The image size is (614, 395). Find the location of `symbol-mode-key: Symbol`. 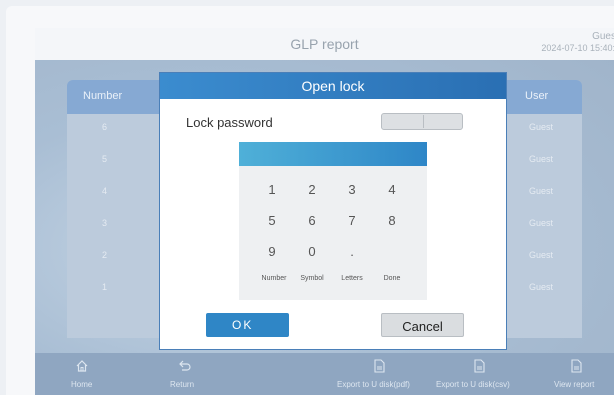

symbol-mode-key: Symbol is located at coordinates (312, 278).